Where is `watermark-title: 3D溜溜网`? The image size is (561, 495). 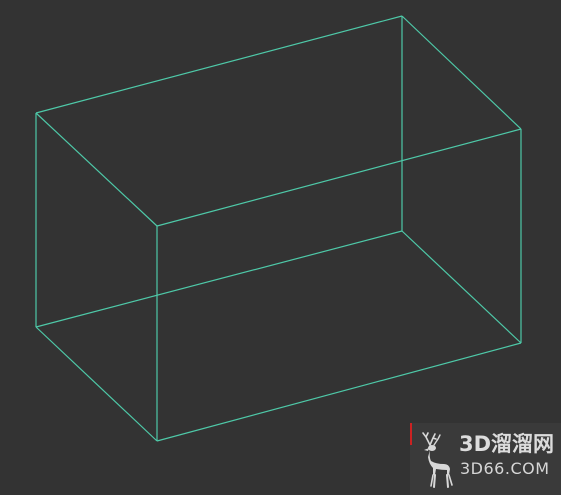
watermark-title: 3D溜溜网 is located at coordinates (507, 444).